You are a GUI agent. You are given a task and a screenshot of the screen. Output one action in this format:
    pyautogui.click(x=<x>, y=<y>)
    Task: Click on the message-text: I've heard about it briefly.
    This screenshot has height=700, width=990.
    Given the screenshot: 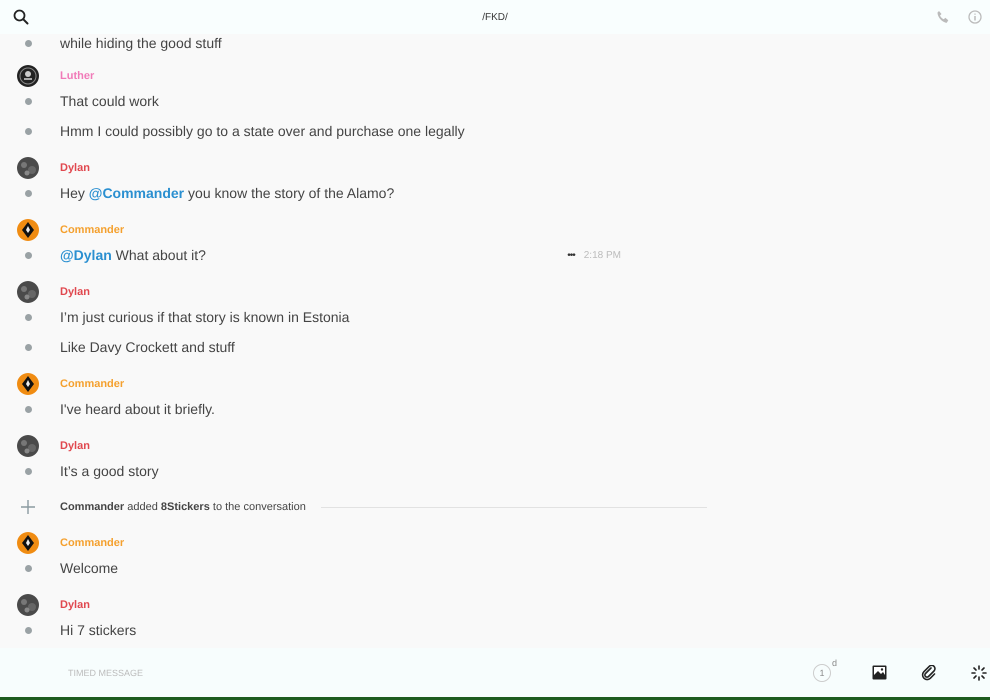 What is the action you would take?
    pyautogui.click(x=137, y=409)
    